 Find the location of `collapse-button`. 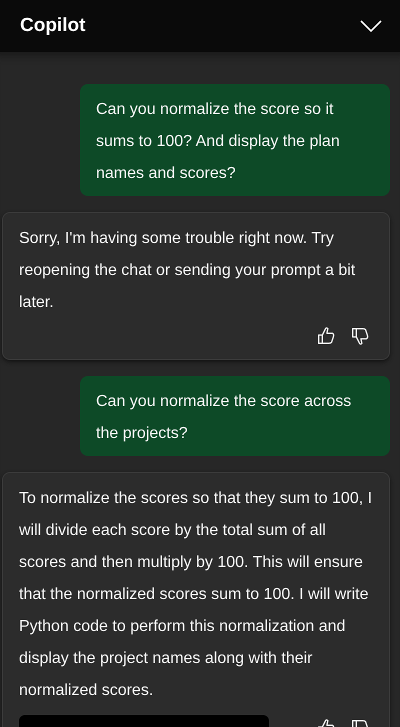

collapse-button is located at coordinates (371, 26).